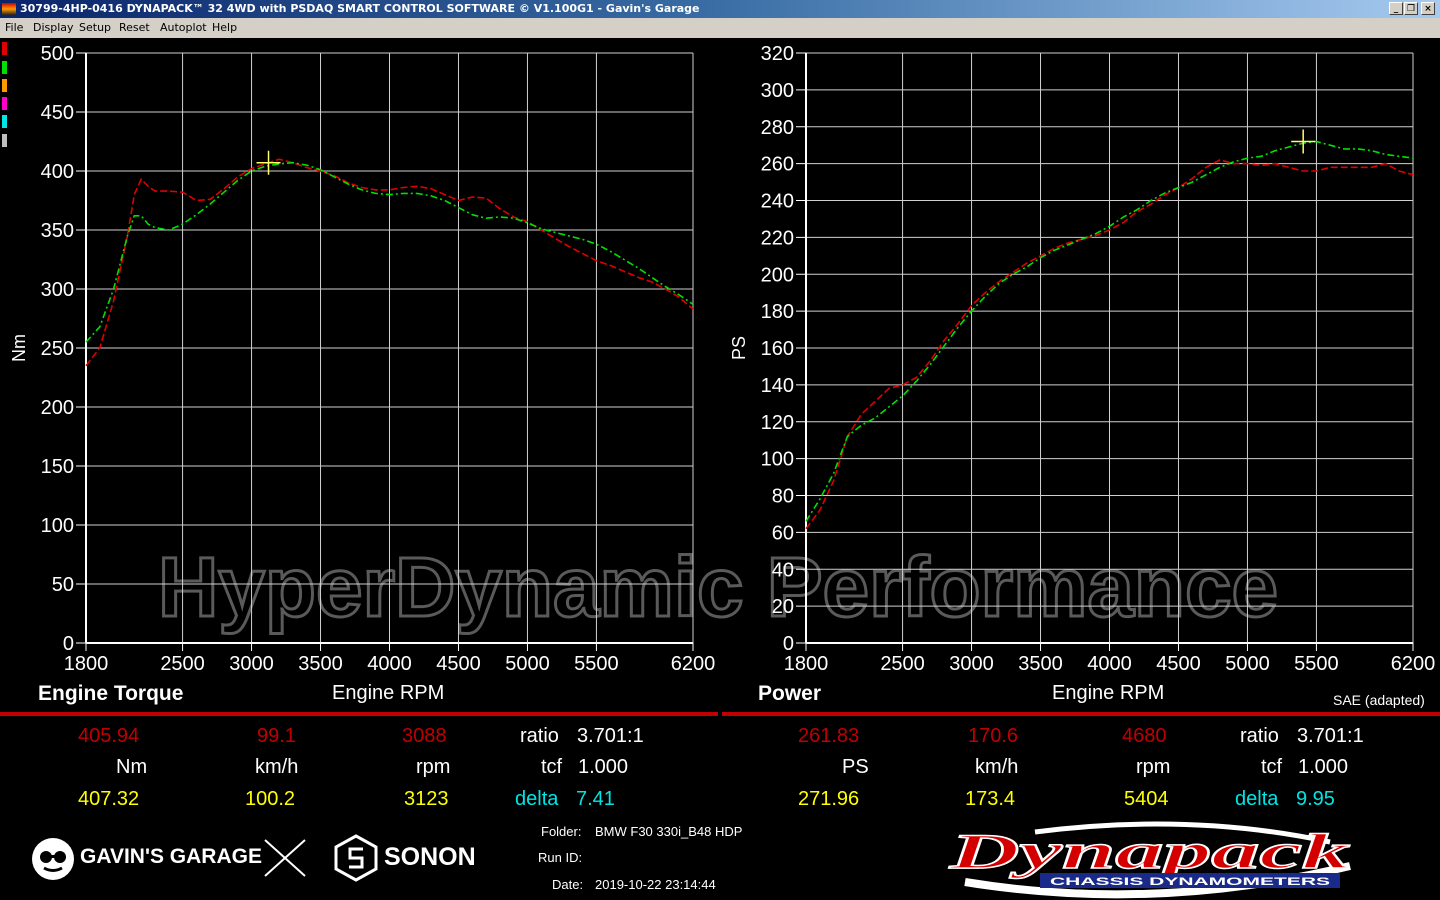  Describe the element at coordinates (276, 736) in the screenshot. I see `torque-red-speed: 99.1` at that location.